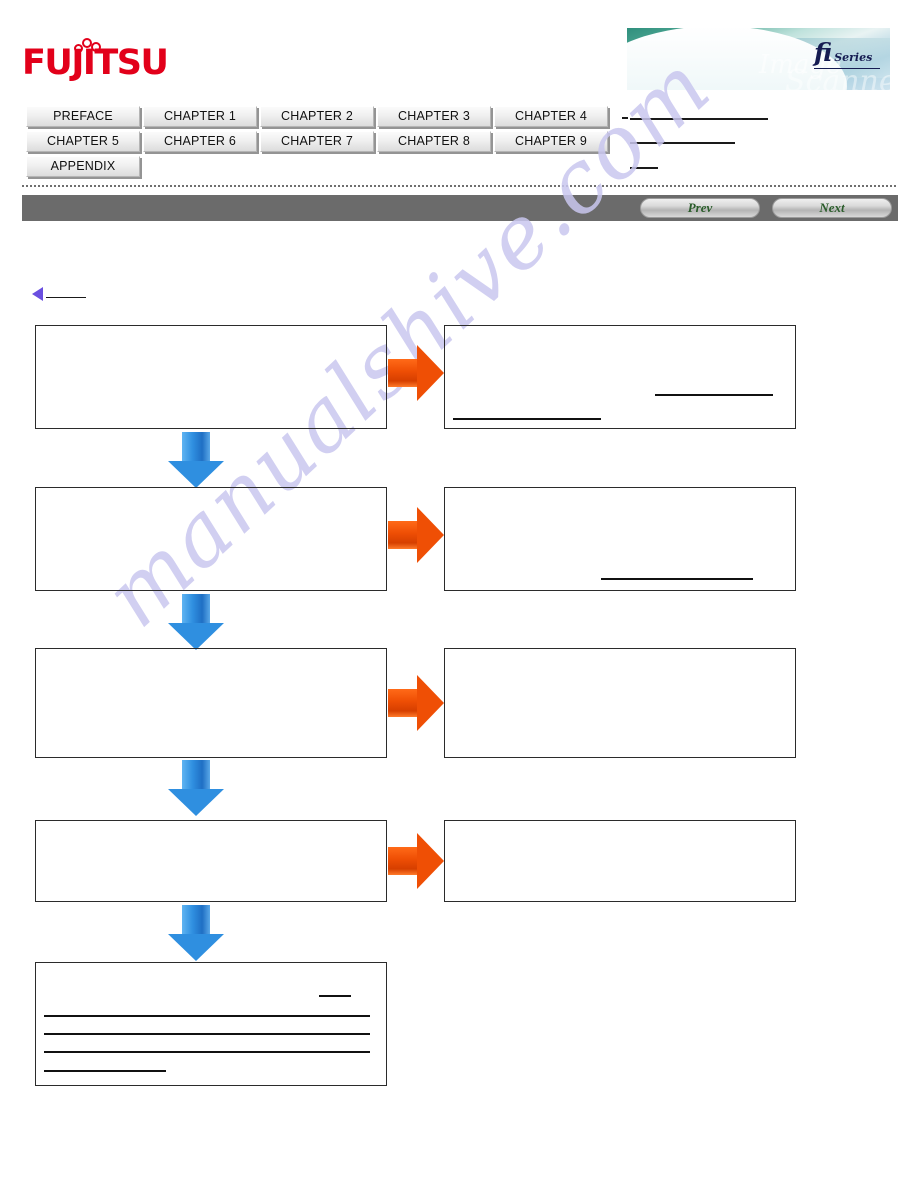 Image resolution: width=918 pixels, height=1188 pixels. What do you see at coordinates (677, 579) in the screenshot?
I see `flow-underline-2a` at bounding box center [677, 579].